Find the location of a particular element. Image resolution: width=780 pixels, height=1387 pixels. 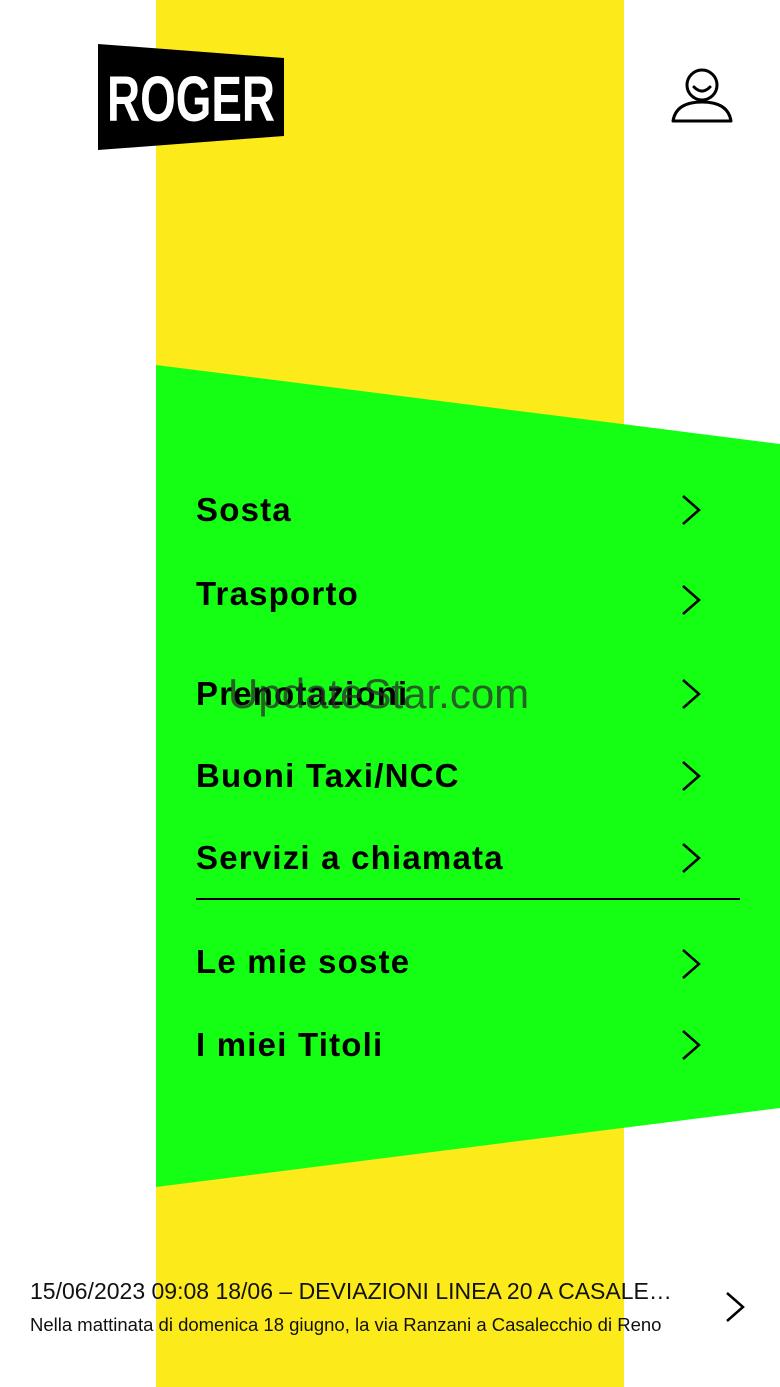

menu-item-label: Buoni Taxi/NCC is located at coordinates (328, 775).